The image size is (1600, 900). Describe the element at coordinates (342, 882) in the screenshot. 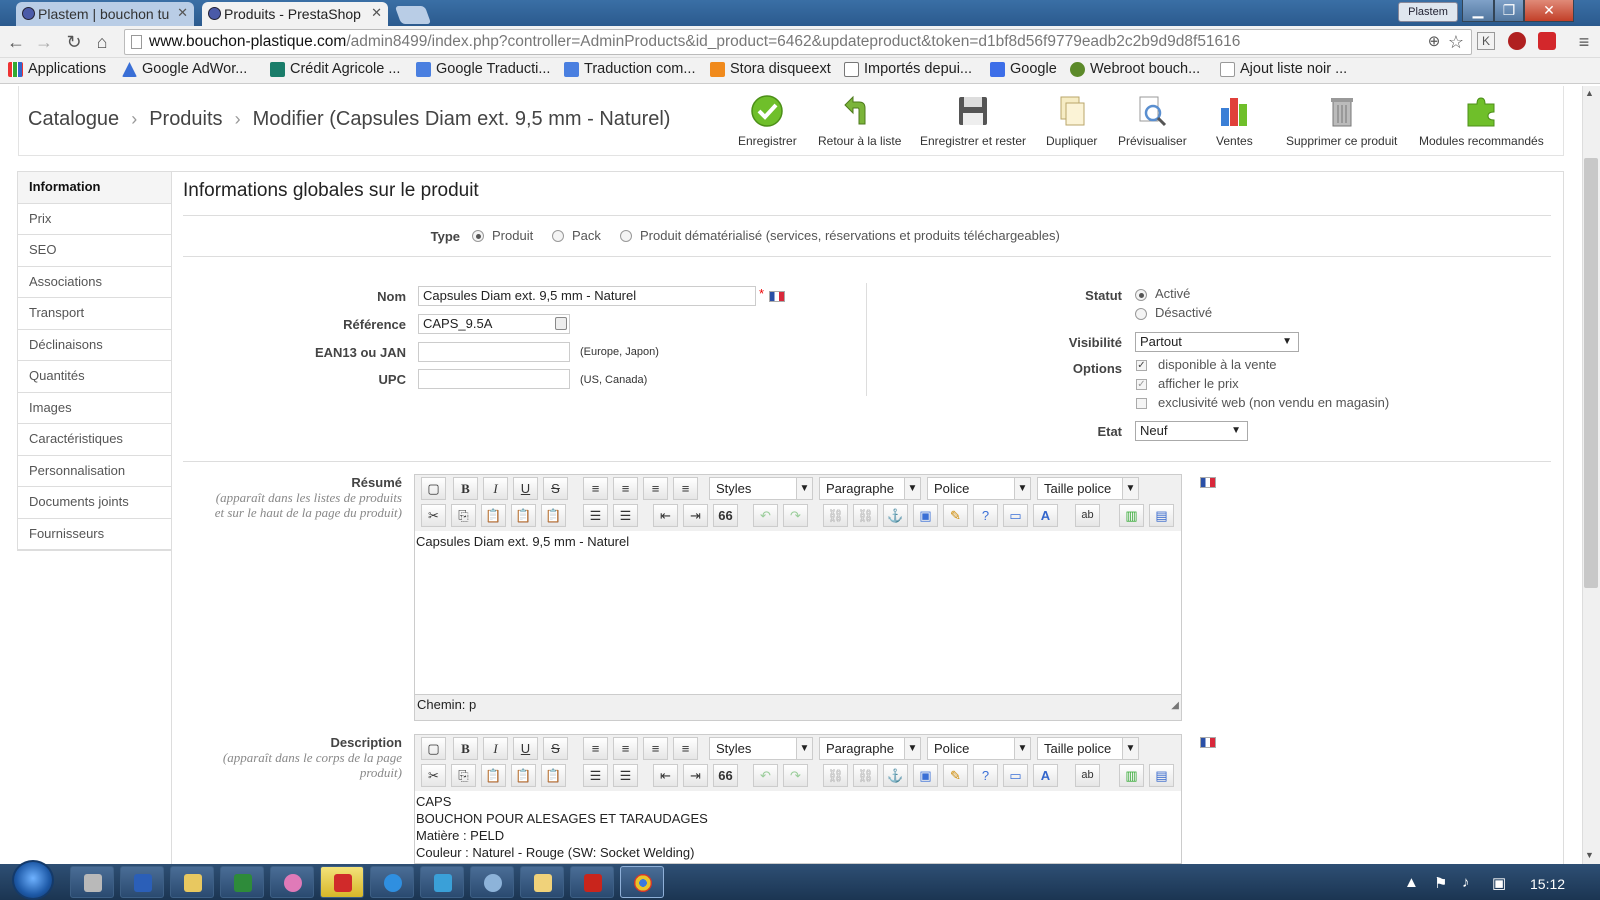

I see `taskbar-app-highlighted` at that location.